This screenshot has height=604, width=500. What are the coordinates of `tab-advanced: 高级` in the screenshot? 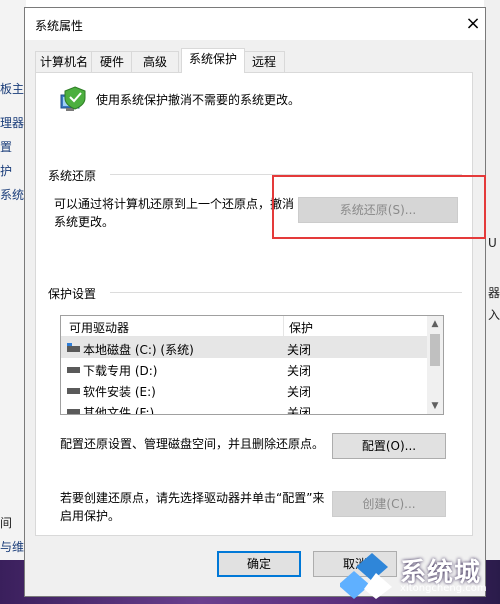 It's located at (155, 61).